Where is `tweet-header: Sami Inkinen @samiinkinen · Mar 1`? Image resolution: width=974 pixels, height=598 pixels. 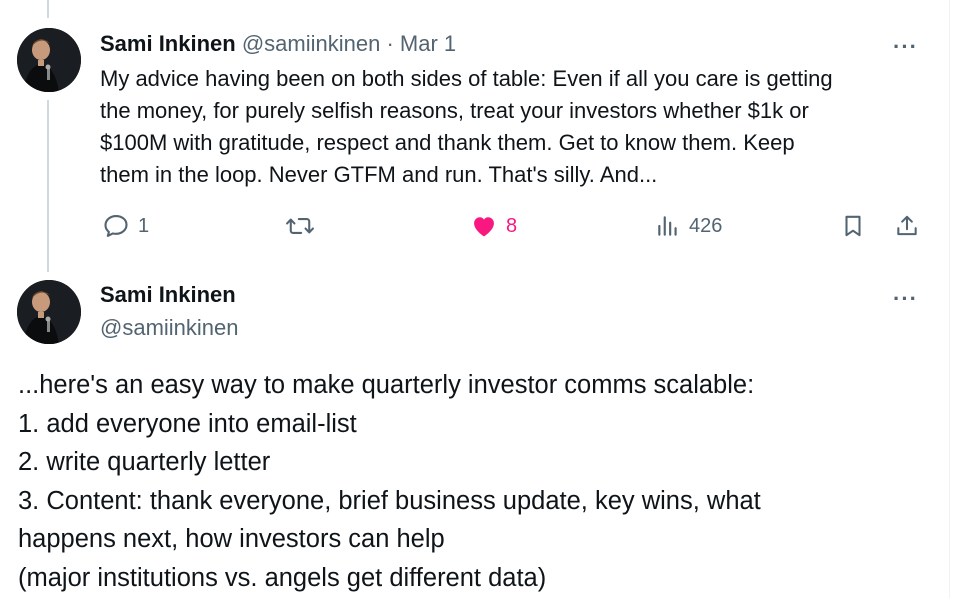 tweet-header: Sami Inkinen @samiinkinen · Mar 1 is located at coordinates (278, 44).